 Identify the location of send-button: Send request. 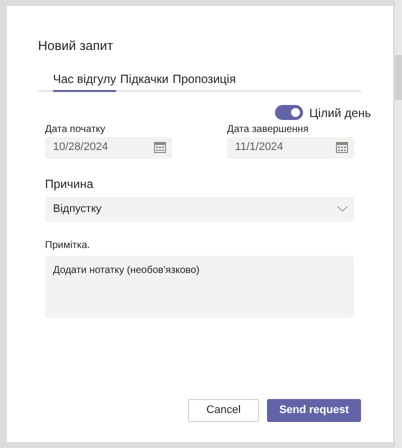
(314, 410).